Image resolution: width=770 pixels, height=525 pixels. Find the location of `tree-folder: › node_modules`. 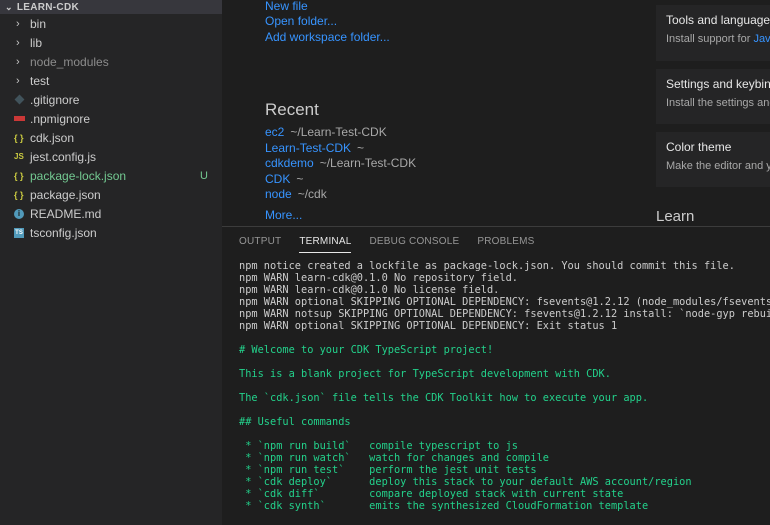

tree-folder: › node_modules is located at coordinates (111, 61).